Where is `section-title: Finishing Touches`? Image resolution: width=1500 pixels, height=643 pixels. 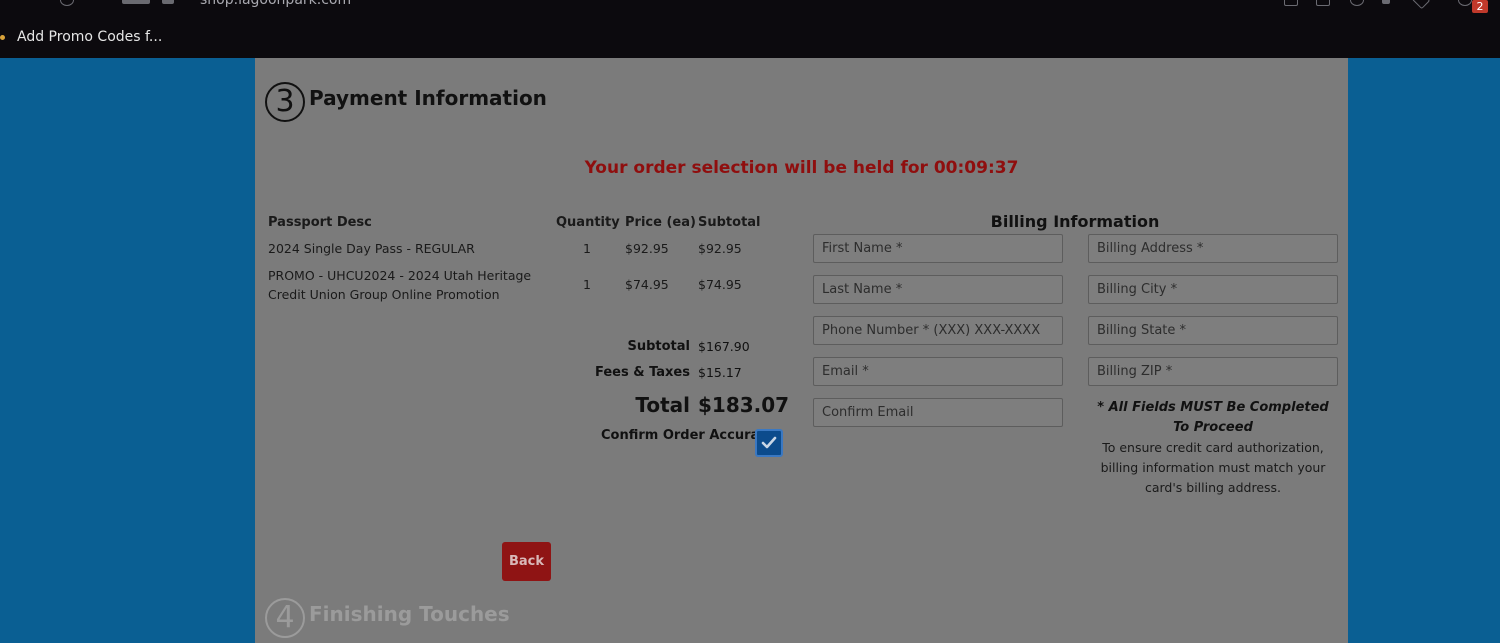
section-title: Finishing Touches is located at coordinates (409, 614).